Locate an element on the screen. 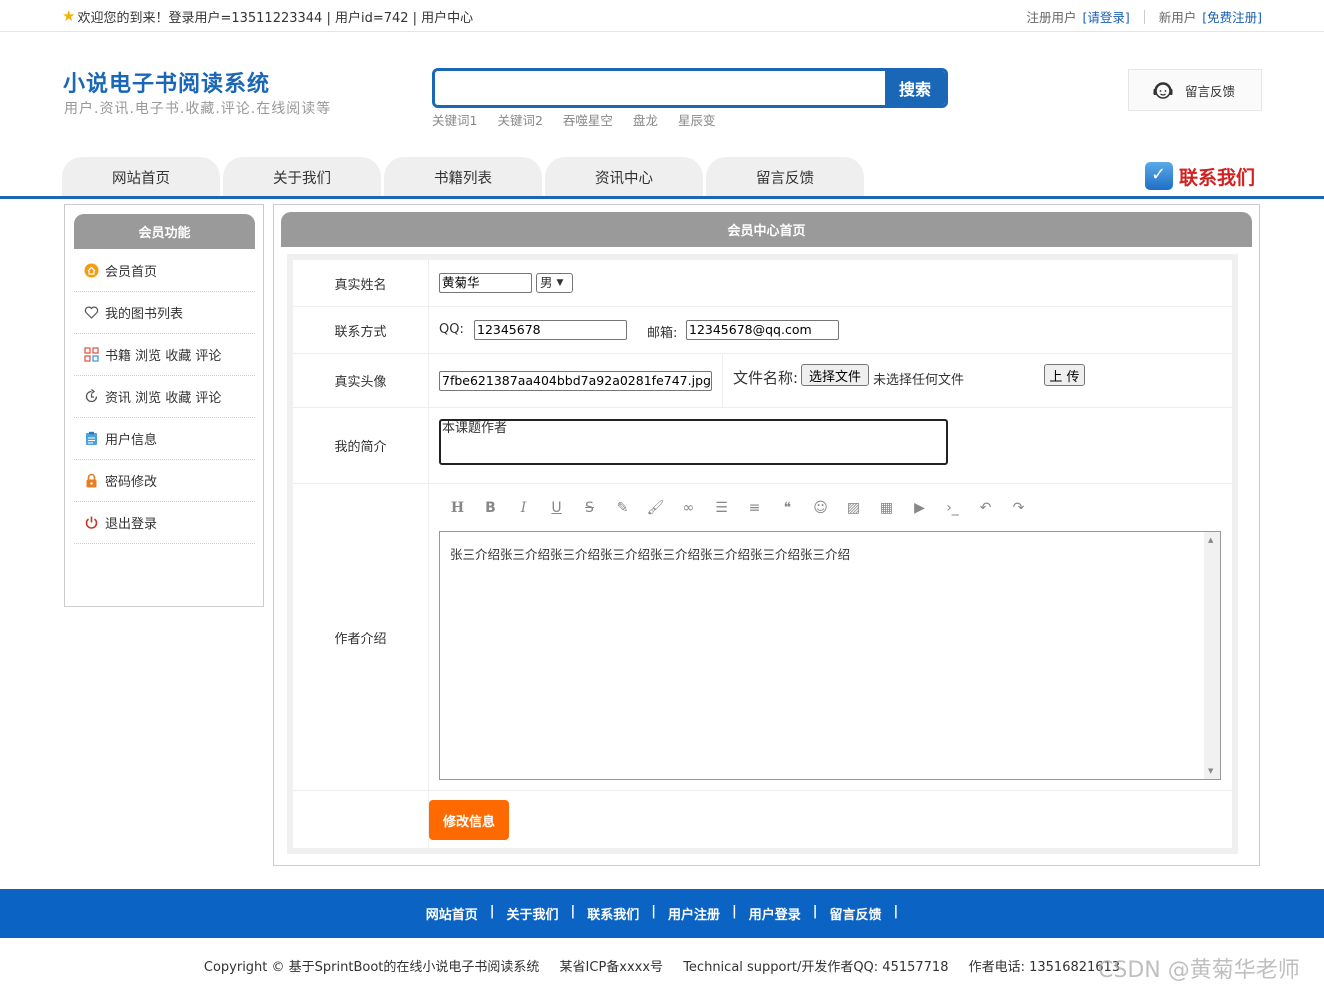  footer-link-feedback: 留言反馈 is located at coordinates (856, 913).